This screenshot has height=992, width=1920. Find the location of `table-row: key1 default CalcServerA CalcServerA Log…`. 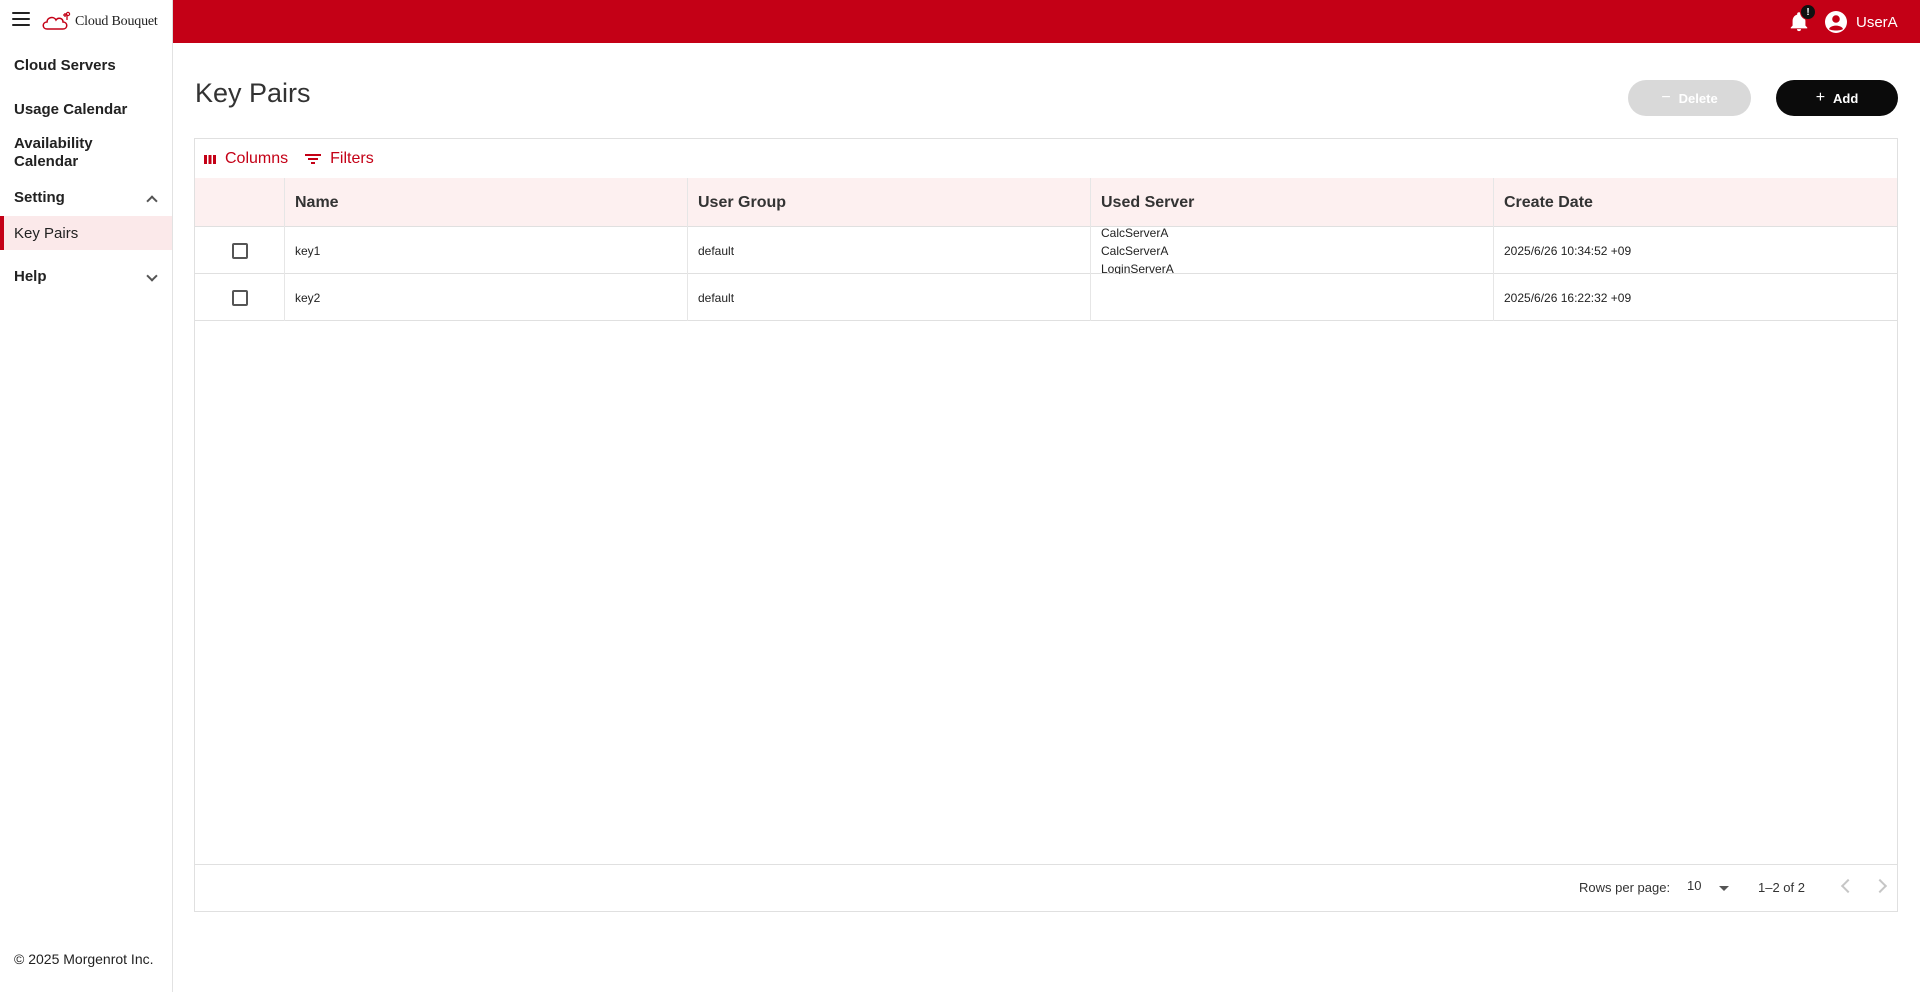

table-row: key1 default CalcServerA CalcServerA Log… is located at coordinates (1046, 250).